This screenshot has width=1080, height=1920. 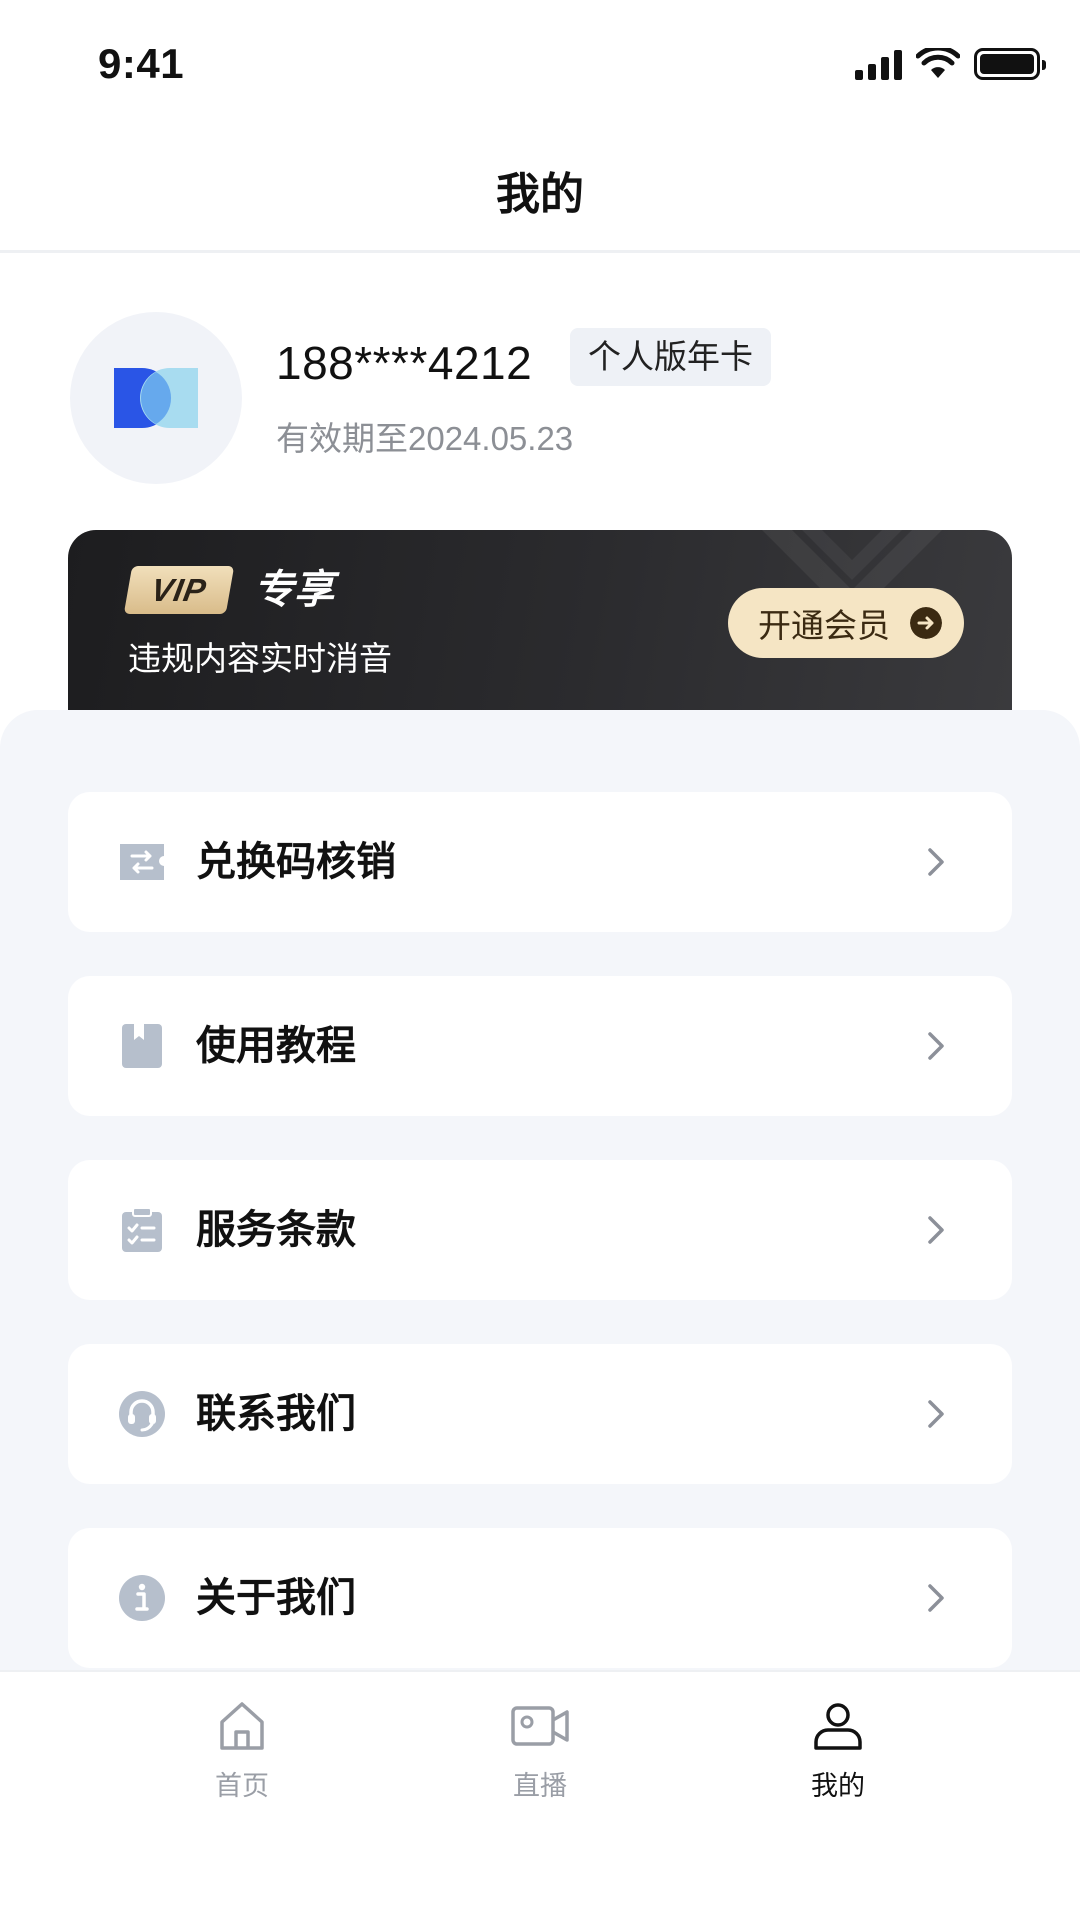 I want to click on status-bar: 9:41, so click(x=540, y=65).